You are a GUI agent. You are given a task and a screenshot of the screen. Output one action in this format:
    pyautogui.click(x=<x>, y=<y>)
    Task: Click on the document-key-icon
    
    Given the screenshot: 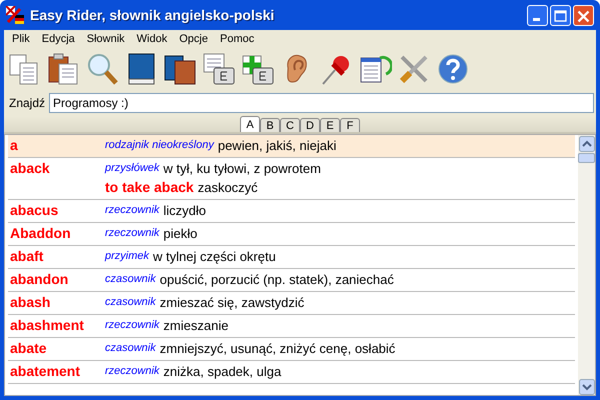 What is the action you would take?
    pyautogui.click(x=219, y=69)
    